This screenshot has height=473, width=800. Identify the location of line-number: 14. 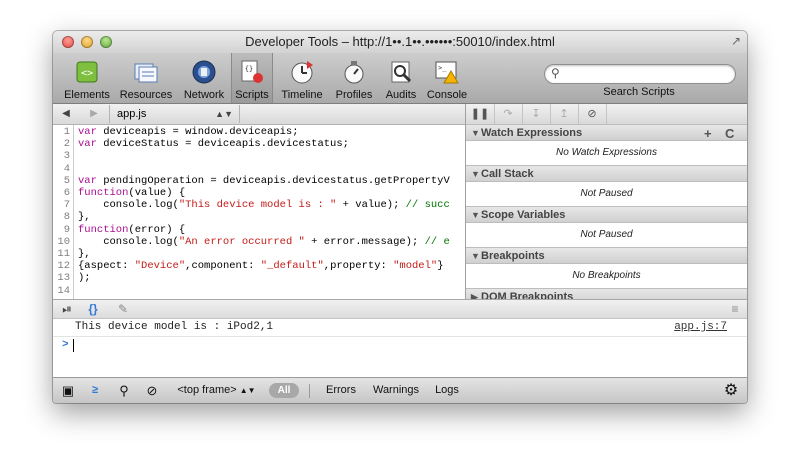
(61, 291).